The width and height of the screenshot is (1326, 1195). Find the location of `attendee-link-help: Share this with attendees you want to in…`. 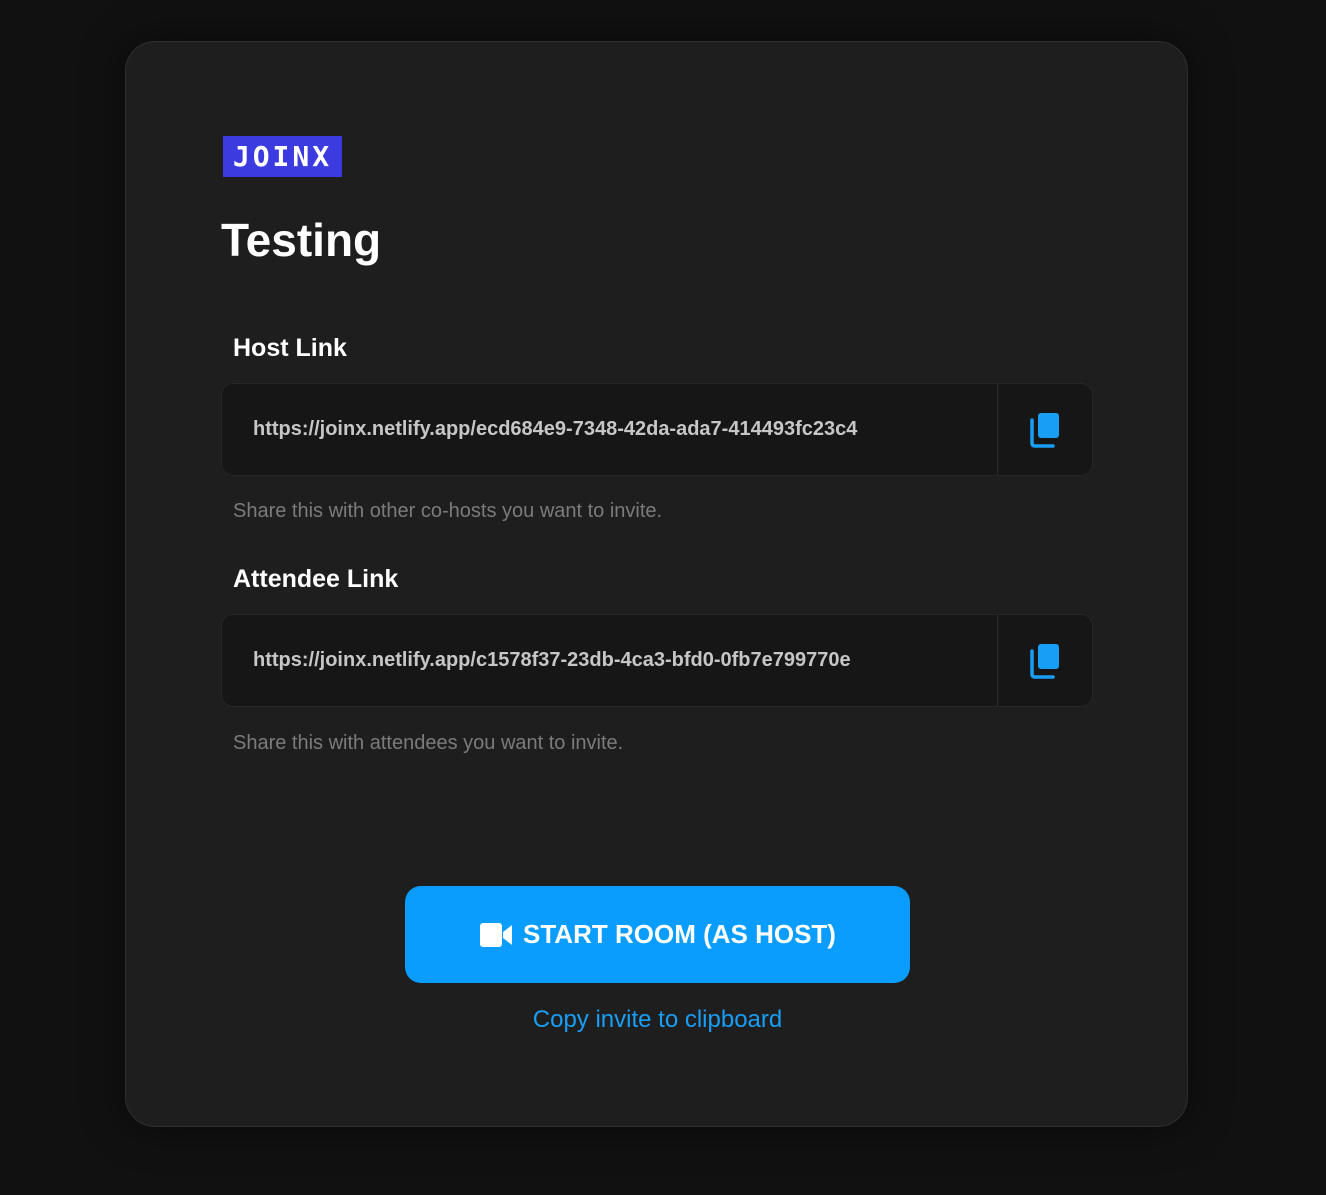

attendee-link-help: Share this with attendees you want to in… is located at coordinates (428, 743).